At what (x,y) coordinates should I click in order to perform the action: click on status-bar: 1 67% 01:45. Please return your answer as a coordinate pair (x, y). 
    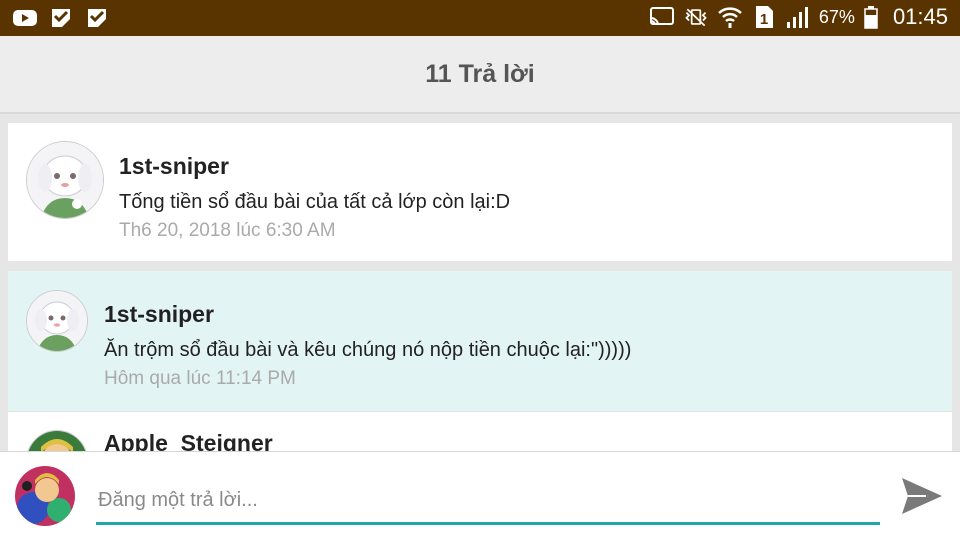
    Looking at the image, I should click on (480, 18).